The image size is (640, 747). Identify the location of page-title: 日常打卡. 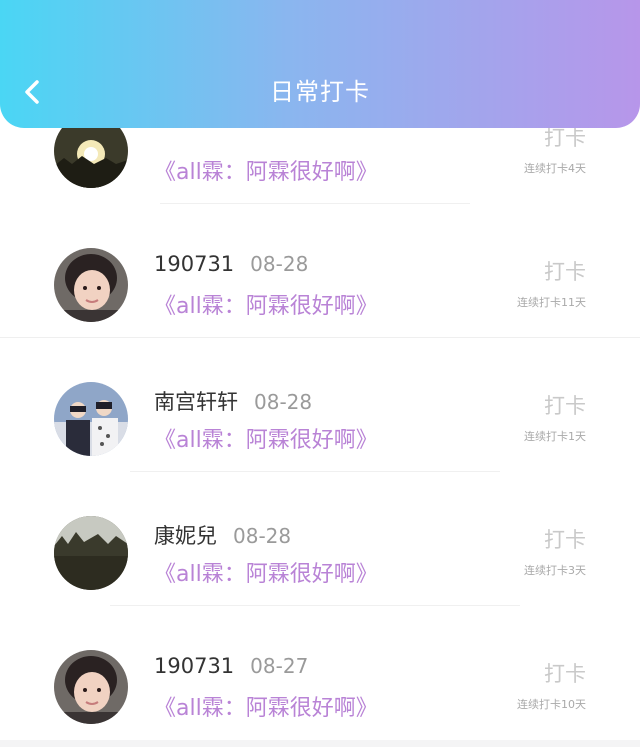
(320, 92).